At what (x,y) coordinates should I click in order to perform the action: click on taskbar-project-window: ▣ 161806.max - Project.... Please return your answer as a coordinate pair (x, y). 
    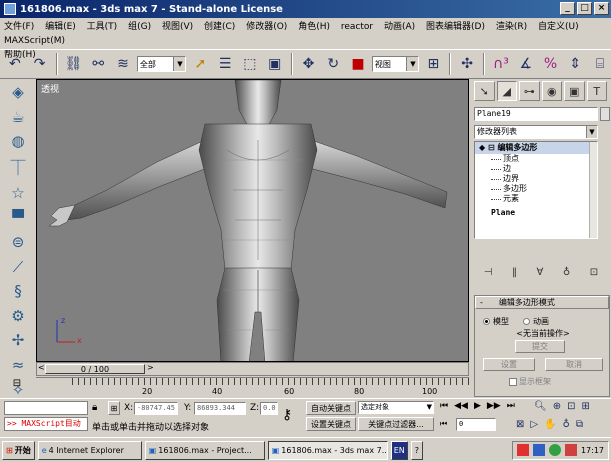
    Looking at the image, I should click on (204, 450).